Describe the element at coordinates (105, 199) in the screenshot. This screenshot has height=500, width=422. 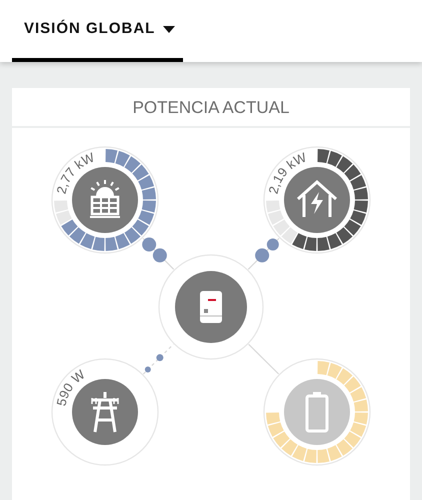
I see `solar-panel-icon` at that location.